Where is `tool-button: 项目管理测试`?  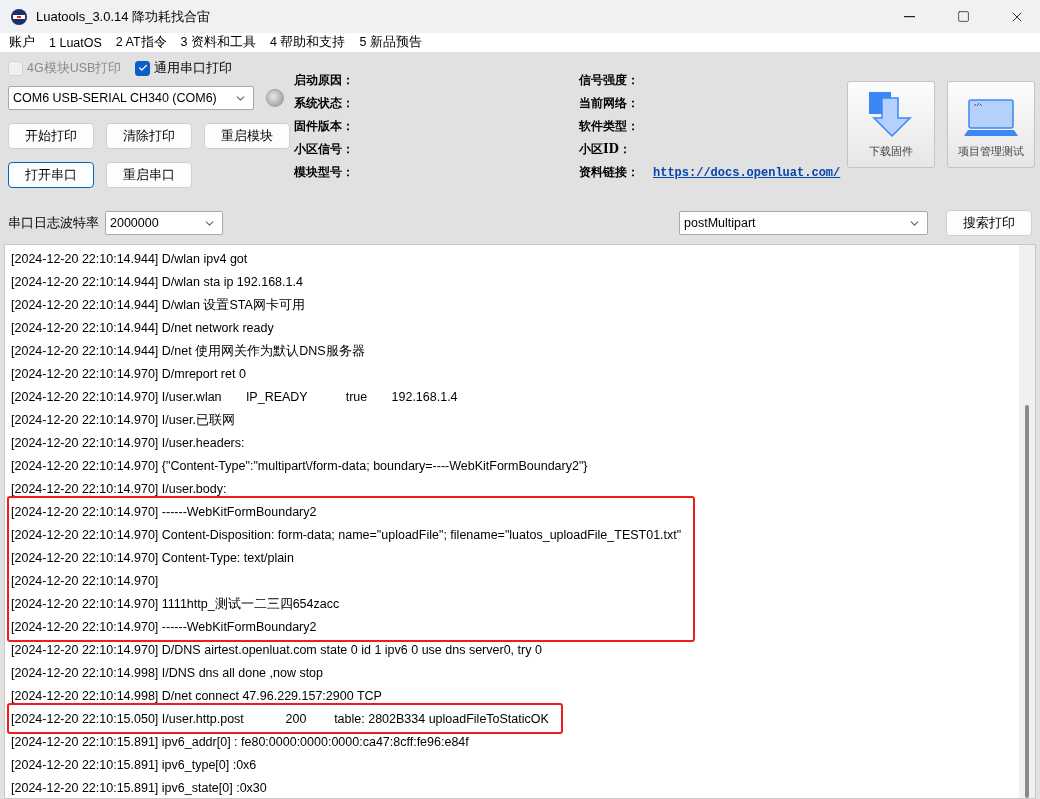
tool-button: 项目管理测试 is located at coordinates (991, 124).